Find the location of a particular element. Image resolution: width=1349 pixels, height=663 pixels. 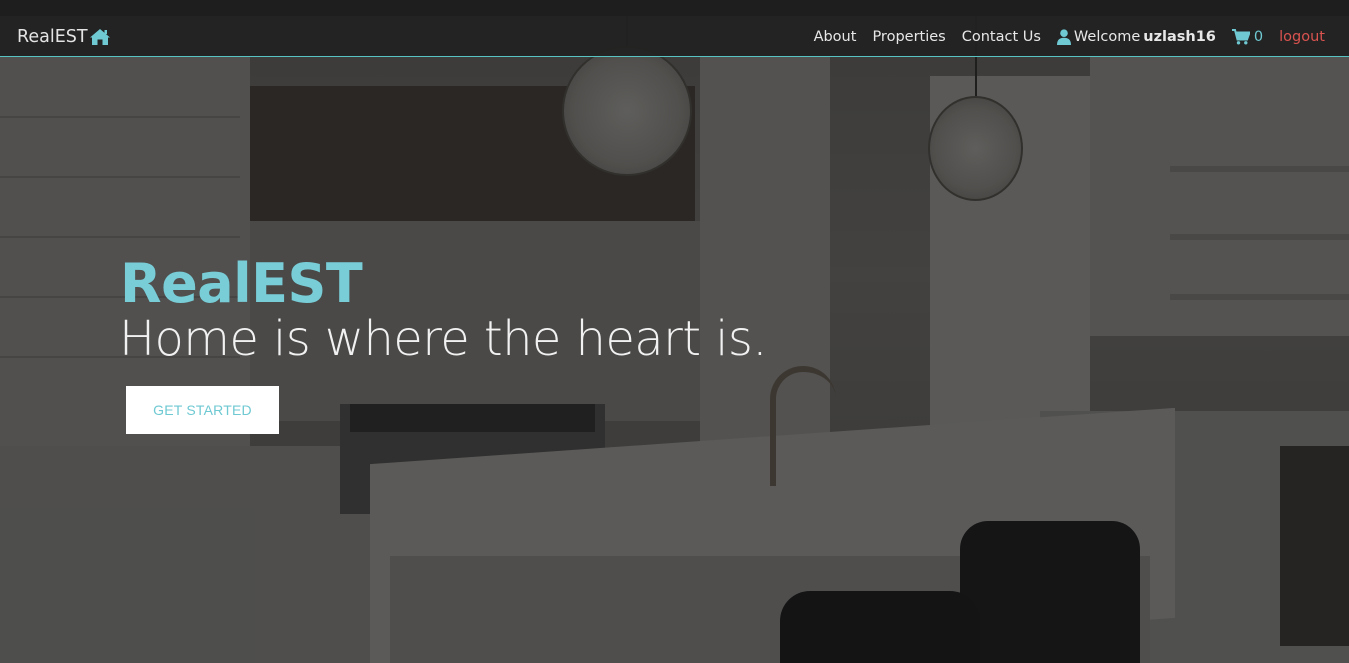

brand-logo-link: RealEST is located at coordinates (64, 37).